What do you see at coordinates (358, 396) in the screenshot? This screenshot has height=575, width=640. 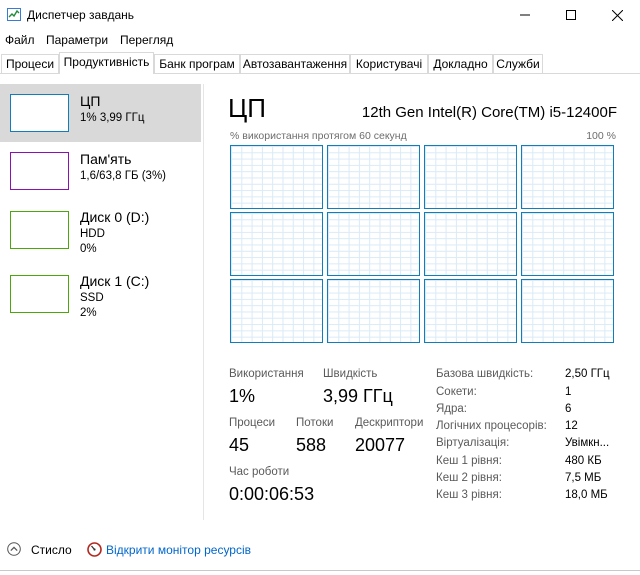 I see `speed-value: 3,99 ГГц` at bounding box center [358, 396].